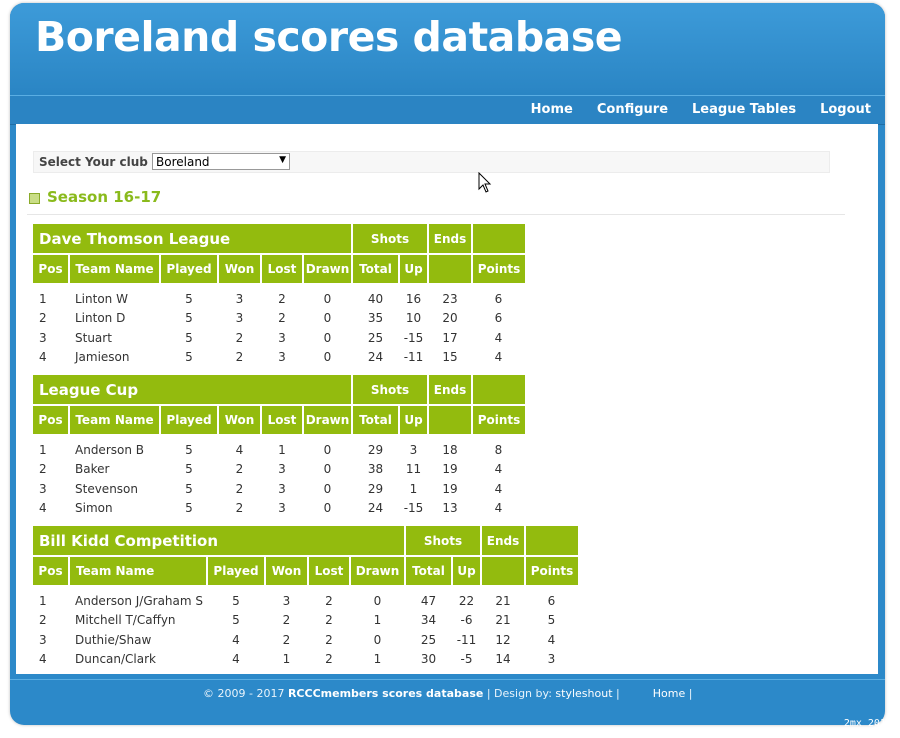 The height and width of the screenshot is (738, 900). I want to click on table-row: 1 Anderson J/Graham S 5 3 2 0 47 22 21 6, so click(305, 601).